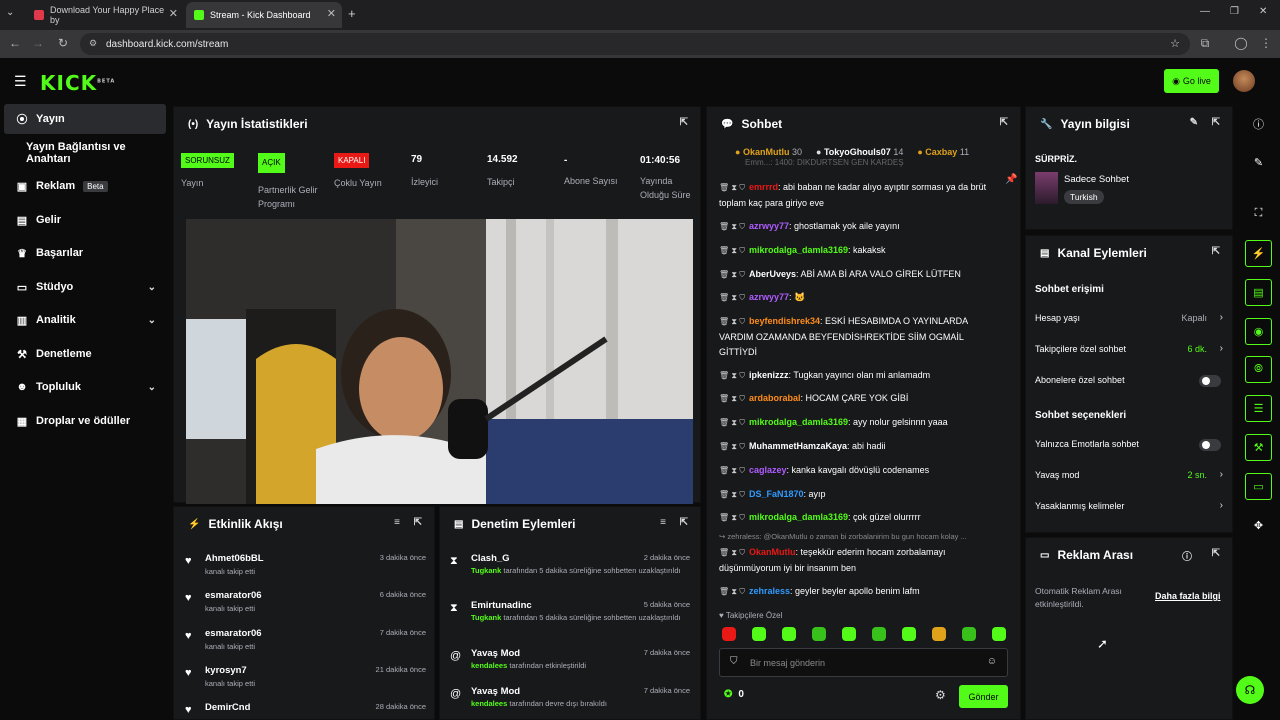  Describe the element at coordinates (352, 13) in the screenshot. I see `new-tab-icon: +` at that location.